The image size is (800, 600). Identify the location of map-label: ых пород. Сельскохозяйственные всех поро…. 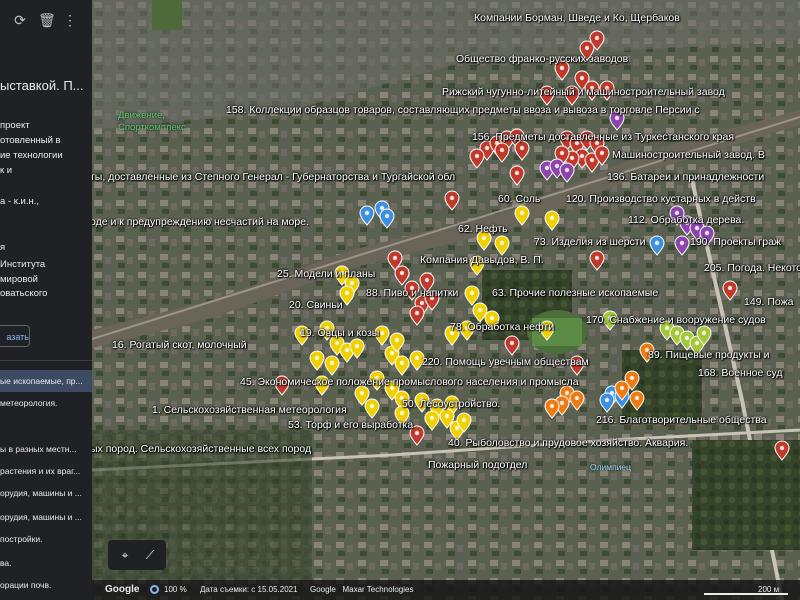
(201, 449).